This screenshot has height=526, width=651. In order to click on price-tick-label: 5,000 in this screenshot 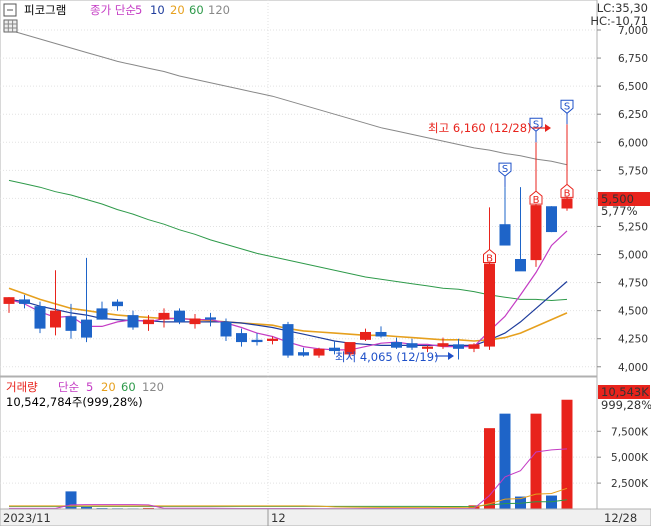, I will do `click(633, 256)`.